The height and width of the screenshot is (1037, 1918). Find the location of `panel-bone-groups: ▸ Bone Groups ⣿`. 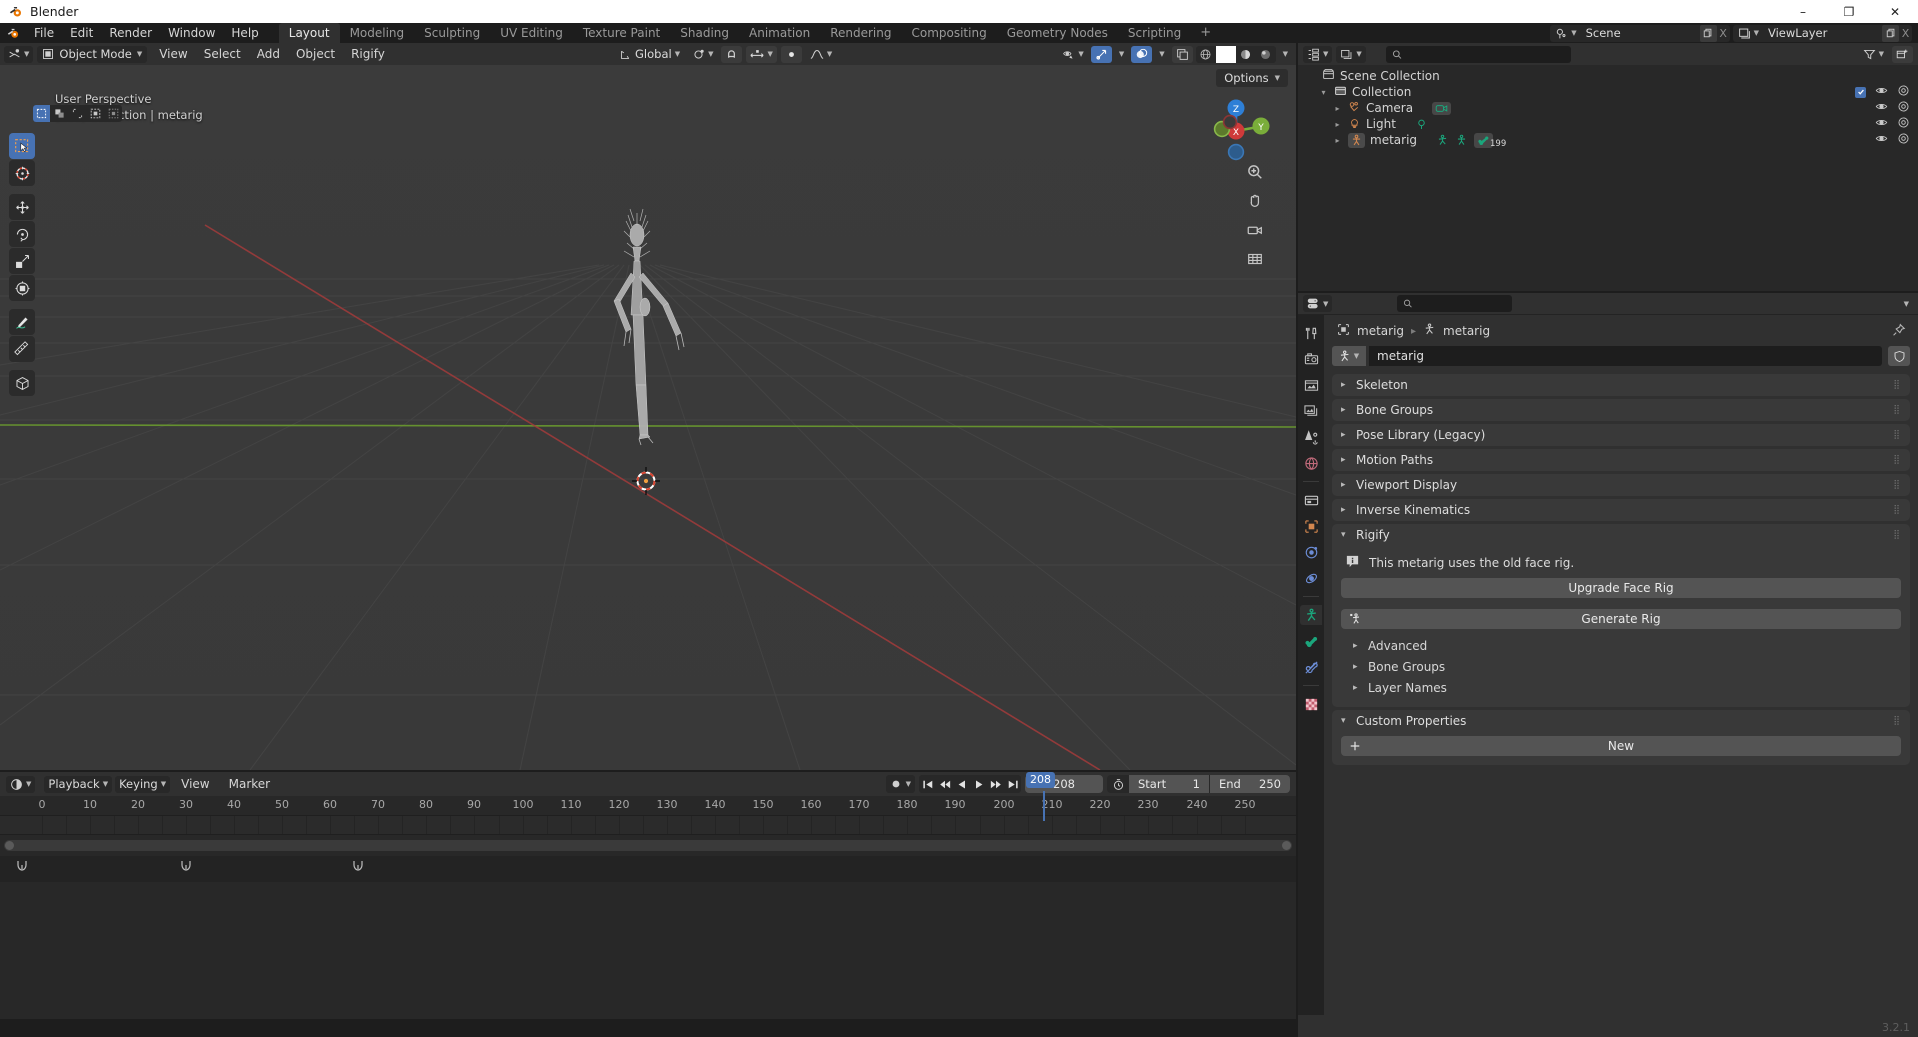

panel-bone-groups: ▸ Bone Groups ⣿ is located at coordinates (1621, 410).